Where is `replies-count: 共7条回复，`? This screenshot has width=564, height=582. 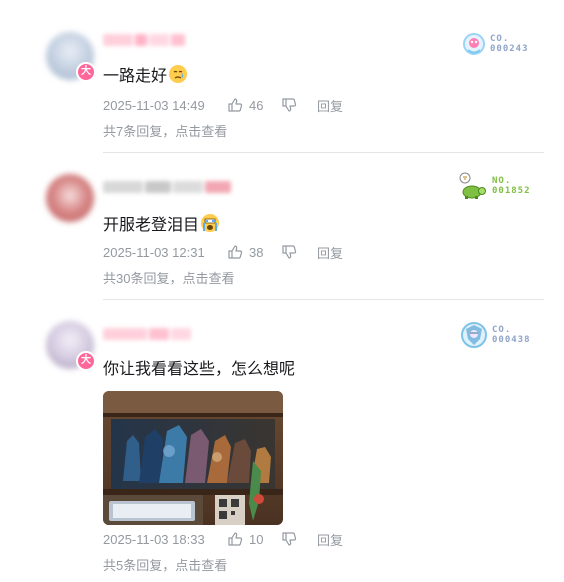 replies-count: 共7条回复， is located at coordinates (139, 131).